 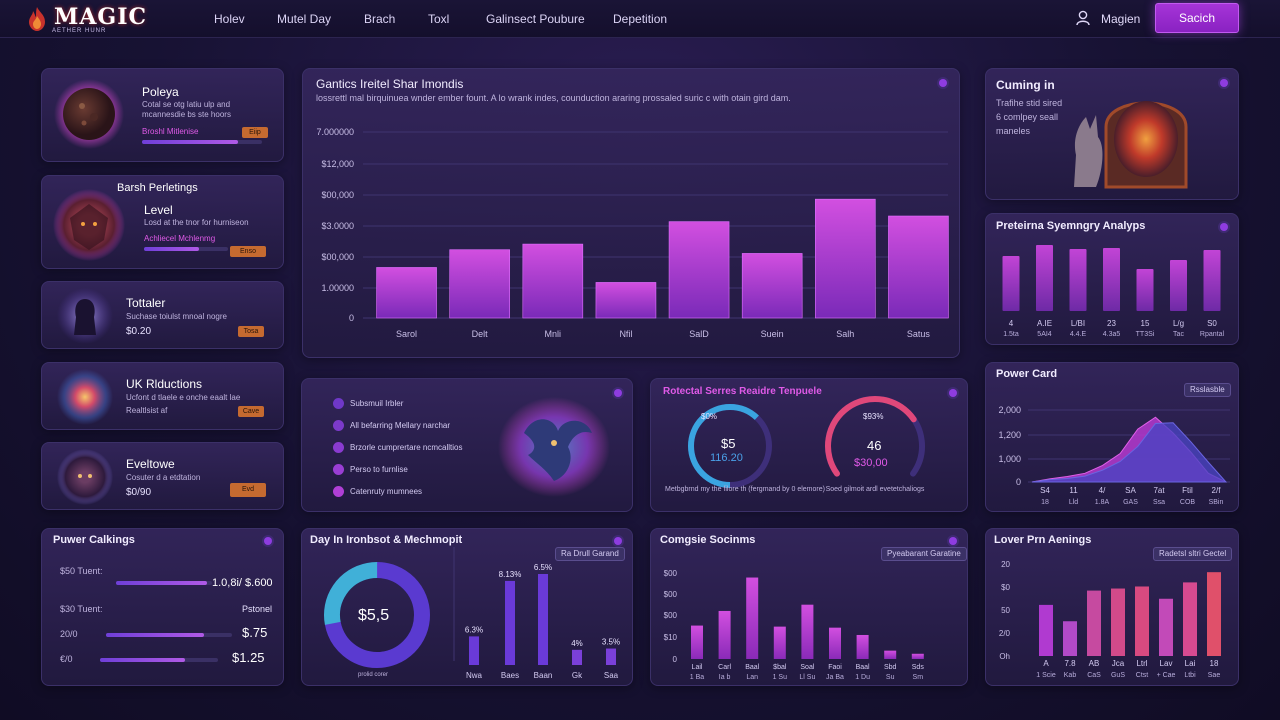 I want to click on nav-item-1: Holev, so click(x=229, y=19).